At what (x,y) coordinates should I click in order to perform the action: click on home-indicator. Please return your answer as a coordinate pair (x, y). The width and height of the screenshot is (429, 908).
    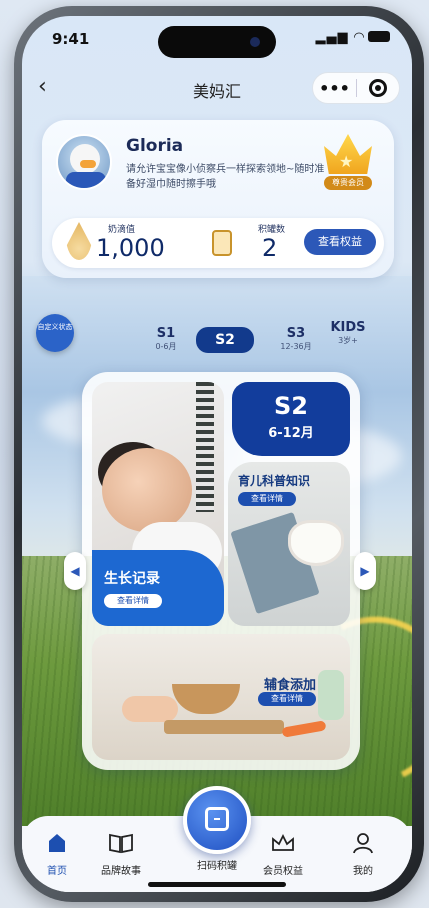
    Looking at the image, I should click on (217, 884).